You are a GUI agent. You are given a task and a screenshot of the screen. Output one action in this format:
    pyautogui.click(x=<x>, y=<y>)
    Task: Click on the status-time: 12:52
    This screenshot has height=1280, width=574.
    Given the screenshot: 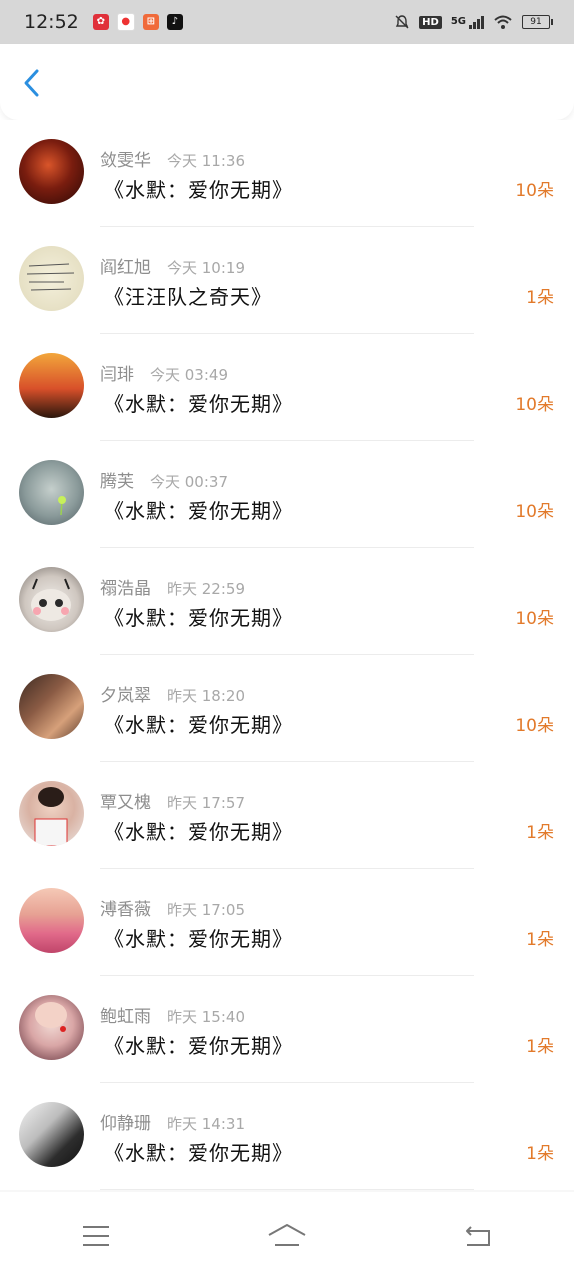 What is the action you would take?
    pyautogui.click(x=51, y=22)
    